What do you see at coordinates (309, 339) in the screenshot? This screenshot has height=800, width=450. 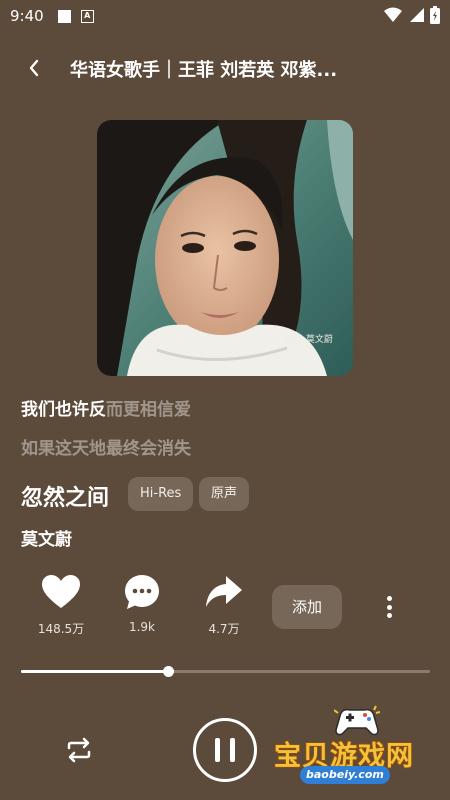 I see `cover-caption: 就是 莫文蔚` at bounding box center [309, 339].